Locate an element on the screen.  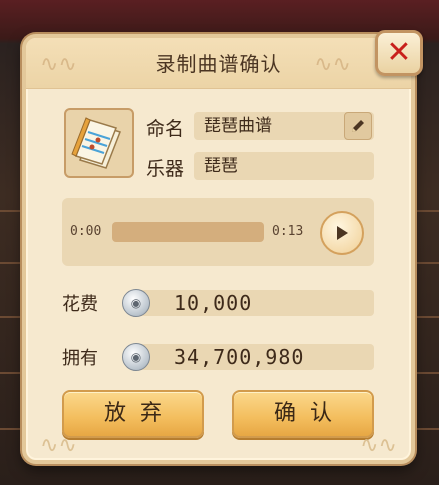
owned-amount: 34,700,980 is located at coordinates (254, 357).